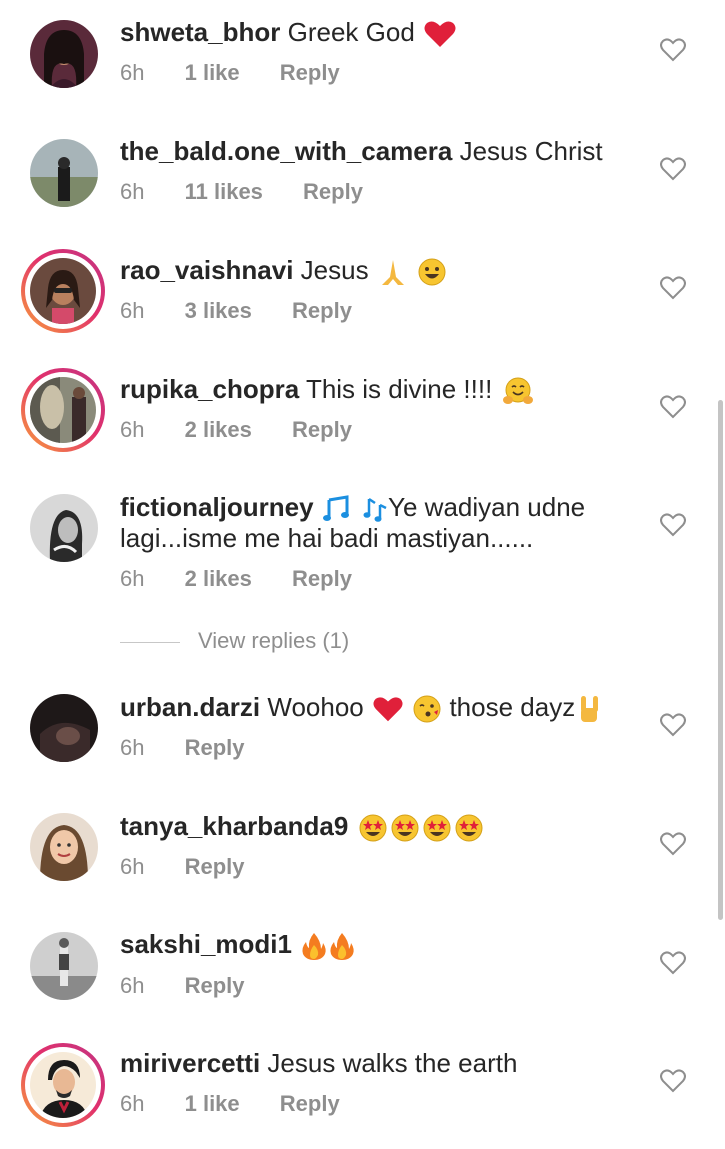 The width and height of the screenshot is (725, 1149). What do you see at coordinates (217, 507) in the screenshot?
I see `comment-username: fictionaljourney` at bounding box center [217, 507].